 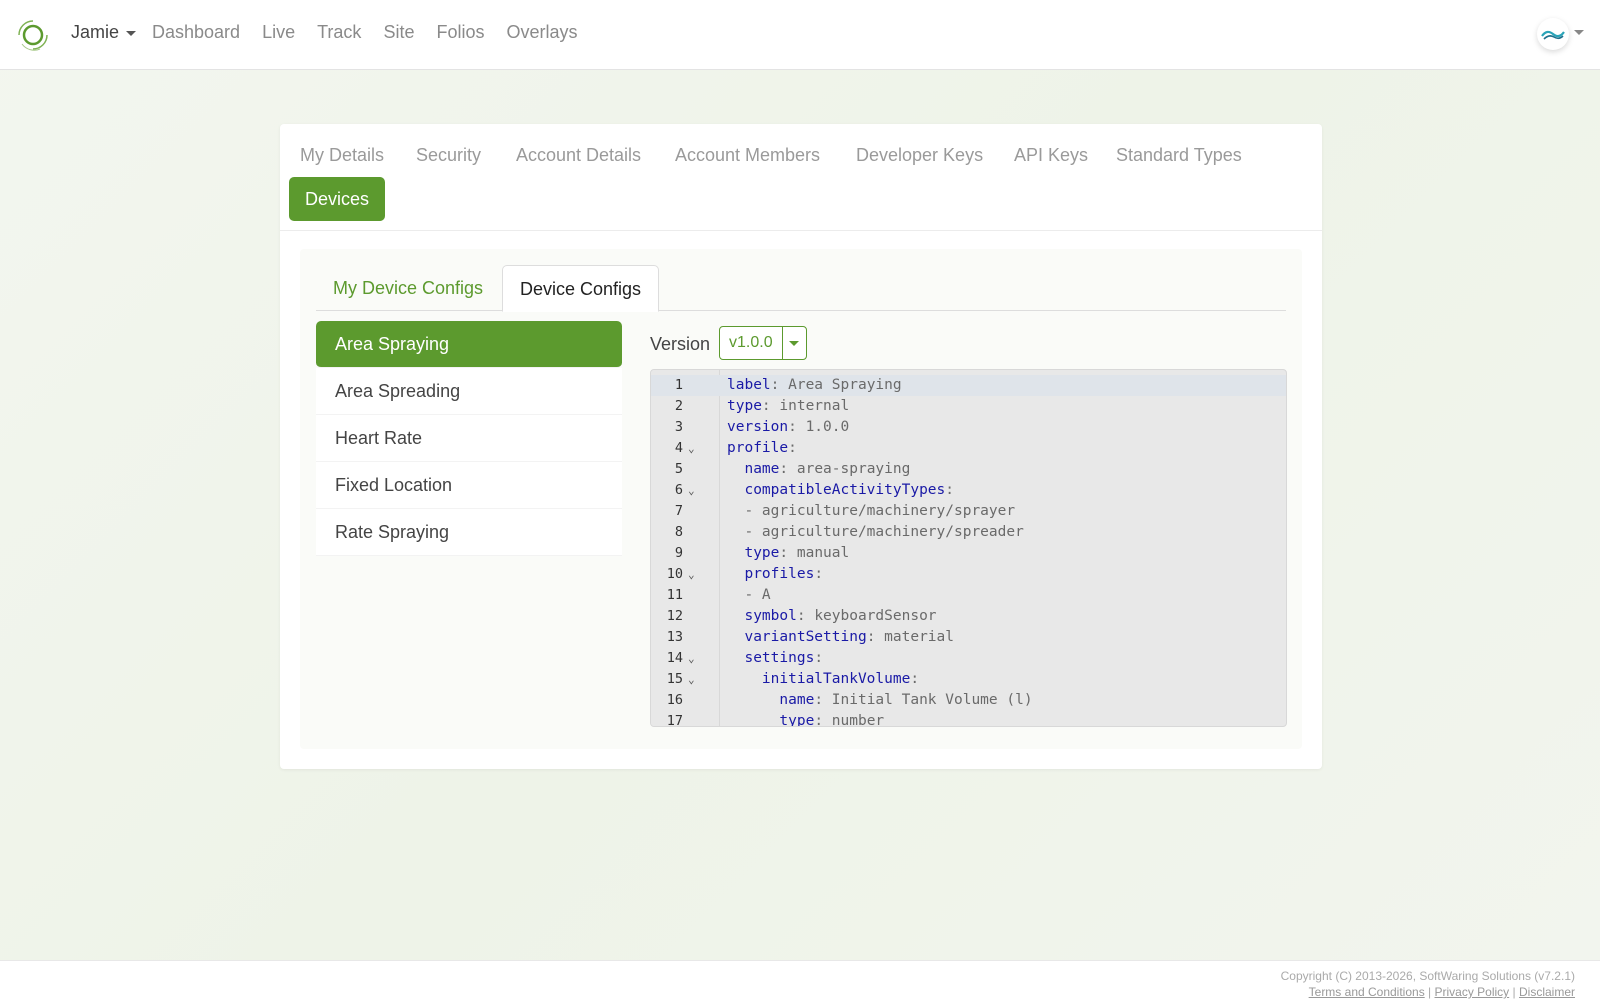 I want to click on code-text: version: 1.0.0, so click(x=788, y=427).